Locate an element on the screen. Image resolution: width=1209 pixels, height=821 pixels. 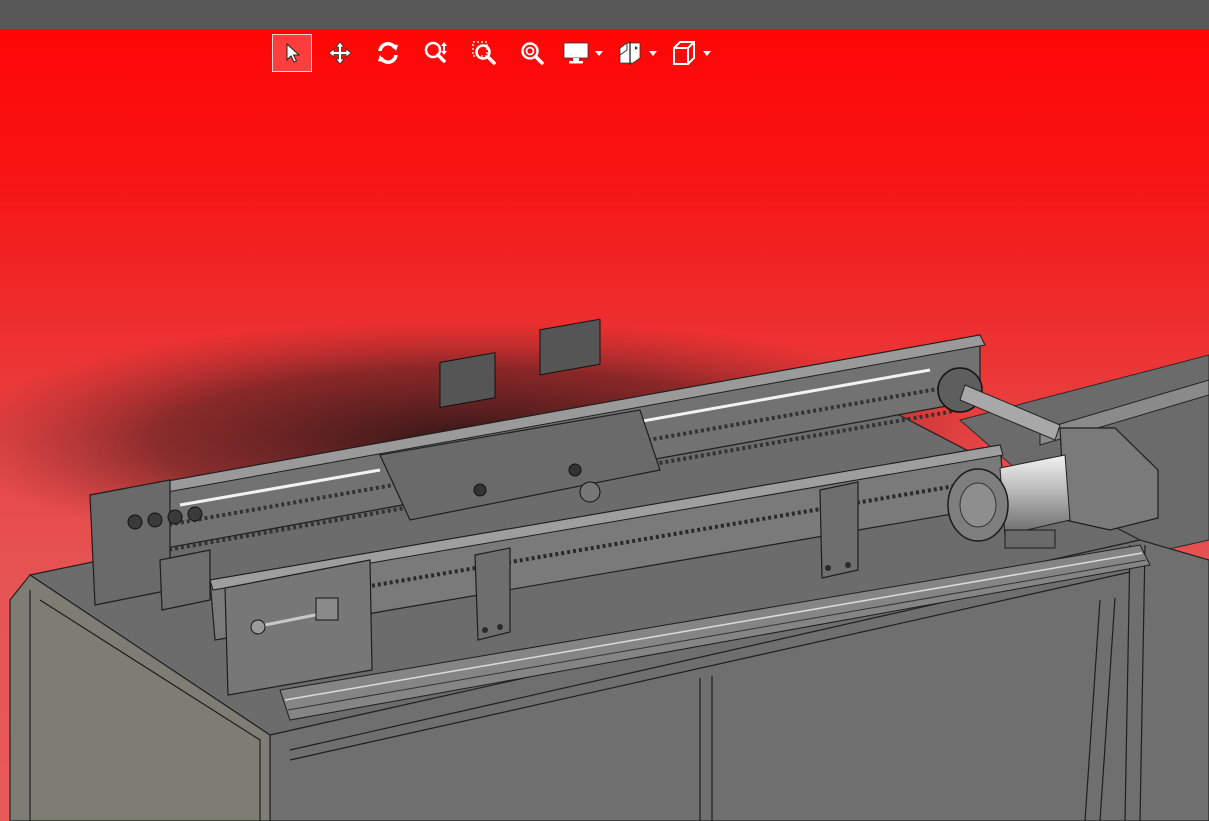
standard-views-cube-icon is located at coordinates (684, 53).